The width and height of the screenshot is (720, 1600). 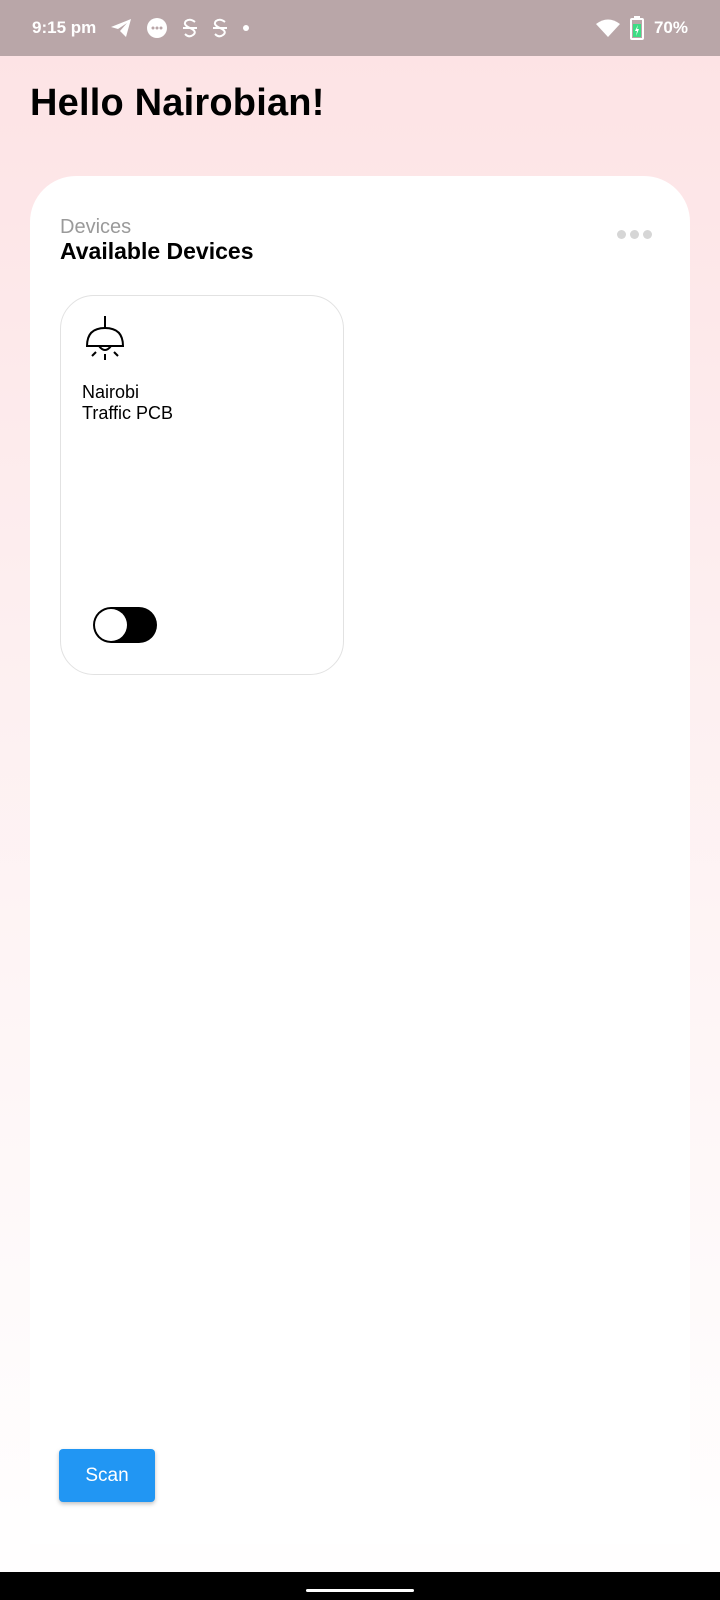 I want to click on section-title: Available Devices, so click(x=157, y=251).